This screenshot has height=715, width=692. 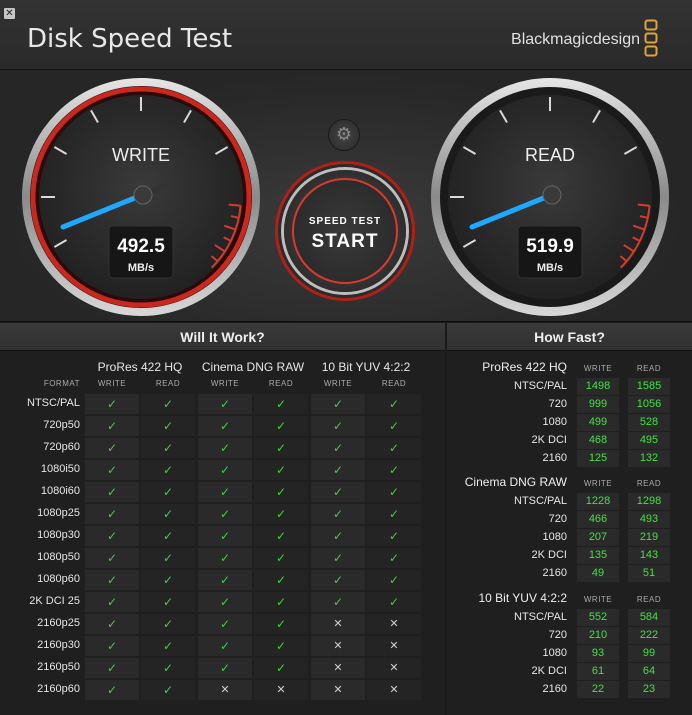 I want to click on format-header: FORMAT, so click(x=61, y=383).